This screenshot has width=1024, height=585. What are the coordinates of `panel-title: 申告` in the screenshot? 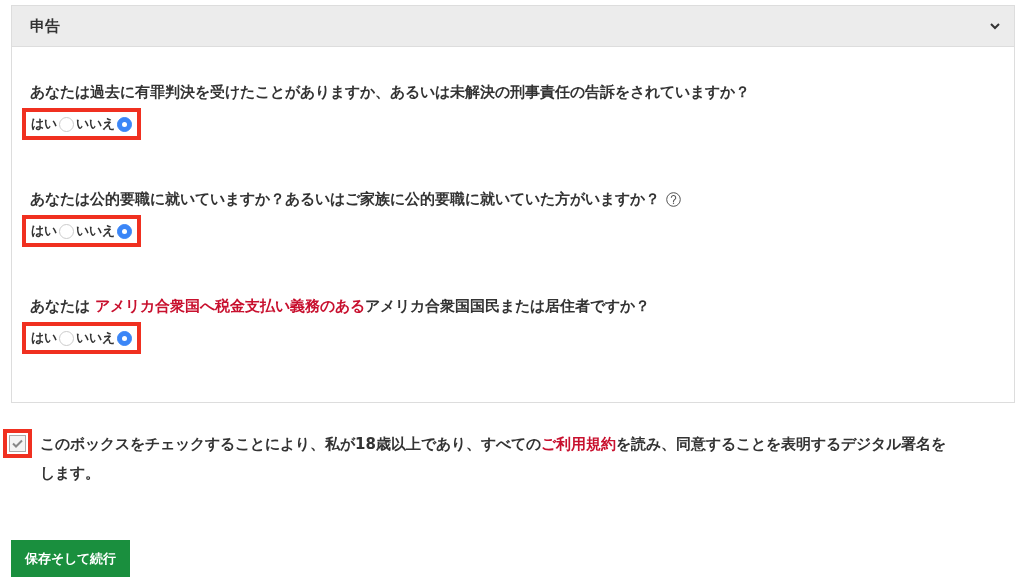 It's located at (45, 26).